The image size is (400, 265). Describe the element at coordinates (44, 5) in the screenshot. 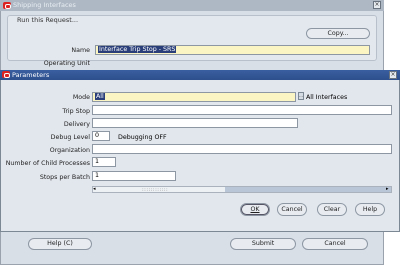

I see `window-title: Shipping Interfaces` at that location.